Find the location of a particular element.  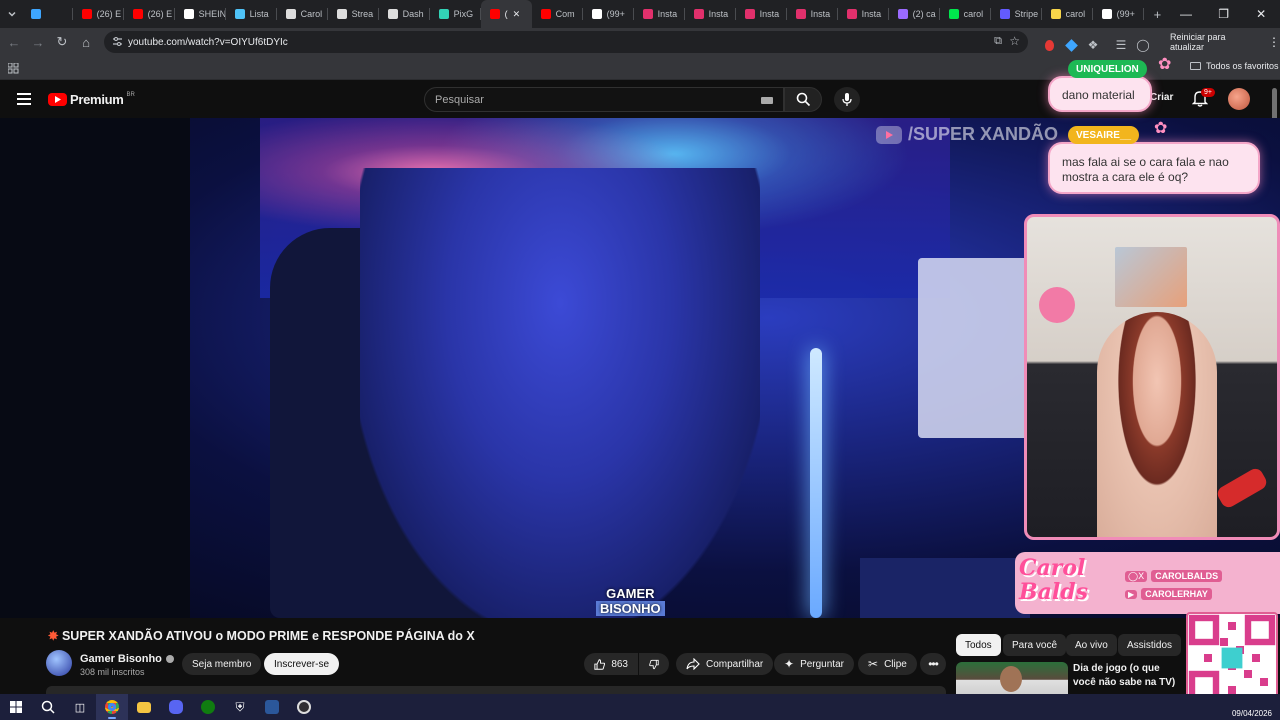

taskbar-discord is located at coordinates (176, 707).